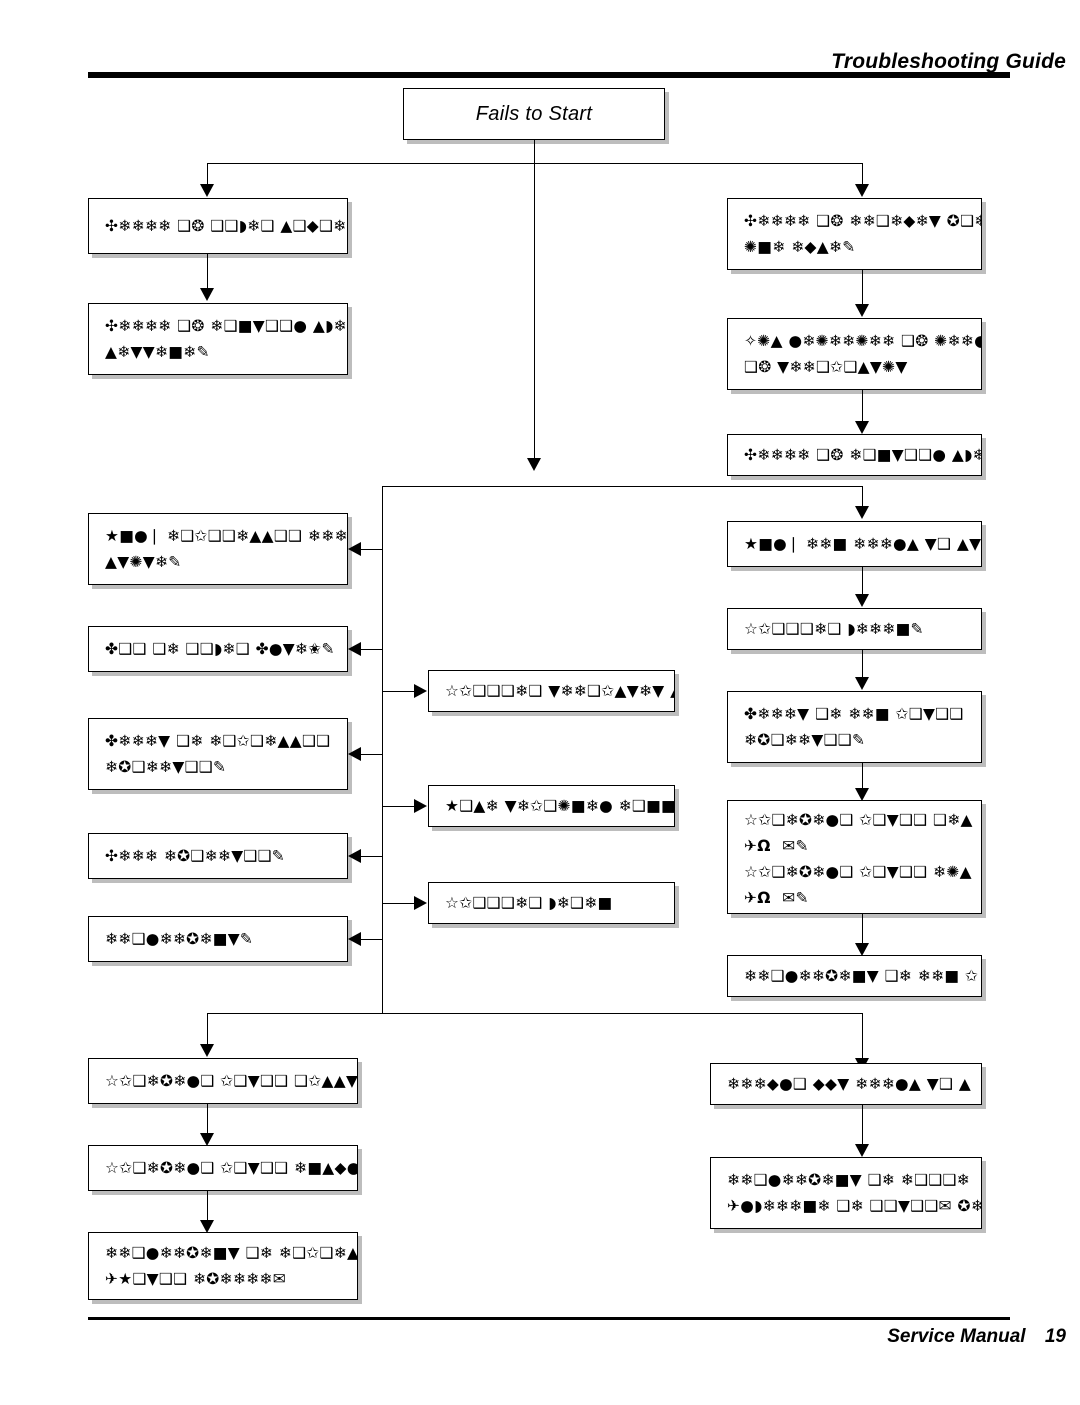 Image resolution: width=1080 pixels, height=1405 pixels. I want to click on flow-node-m5-label: ❄❄❑●❄❄✪❄■▼✎, so click(179, 939).